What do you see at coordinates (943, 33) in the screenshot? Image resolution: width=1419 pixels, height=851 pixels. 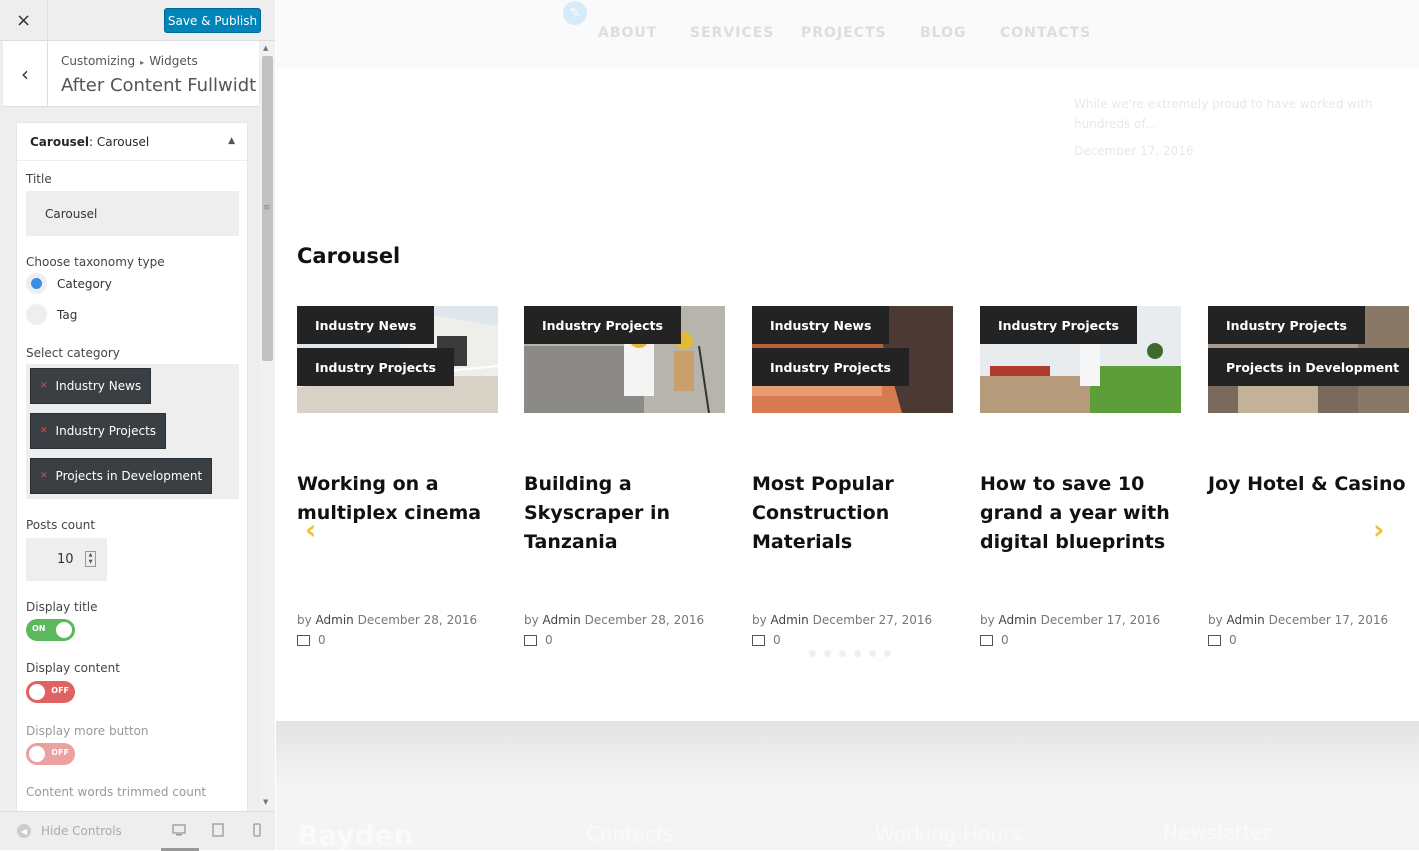 I see `nav-blog: BLOG` at bounding box center [943, 33].